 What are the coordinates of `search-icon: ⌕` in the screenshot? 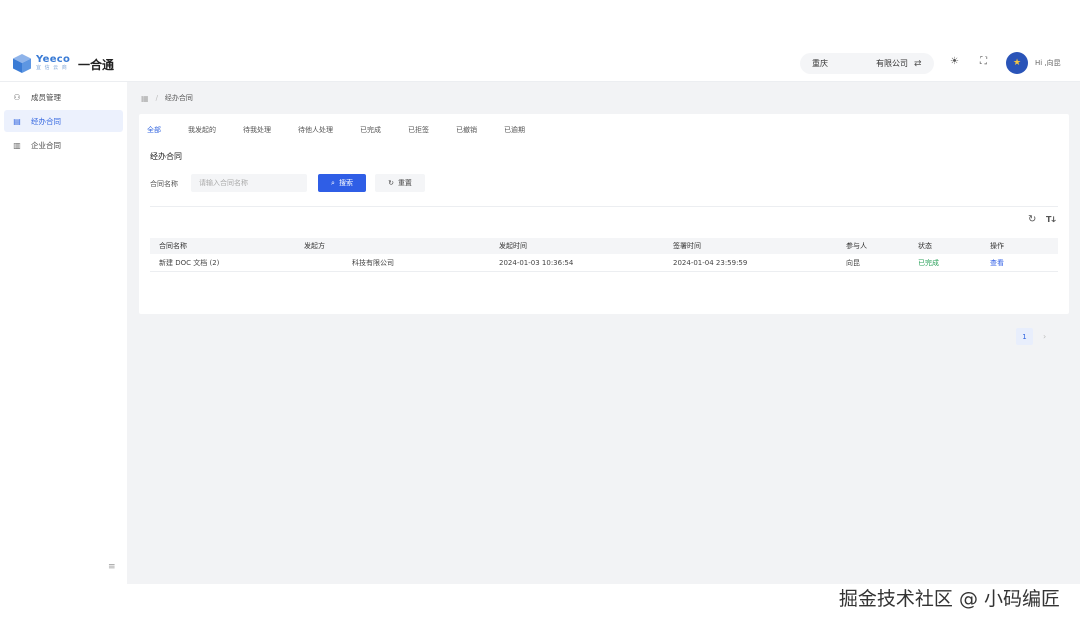 It's located at (333, 182).